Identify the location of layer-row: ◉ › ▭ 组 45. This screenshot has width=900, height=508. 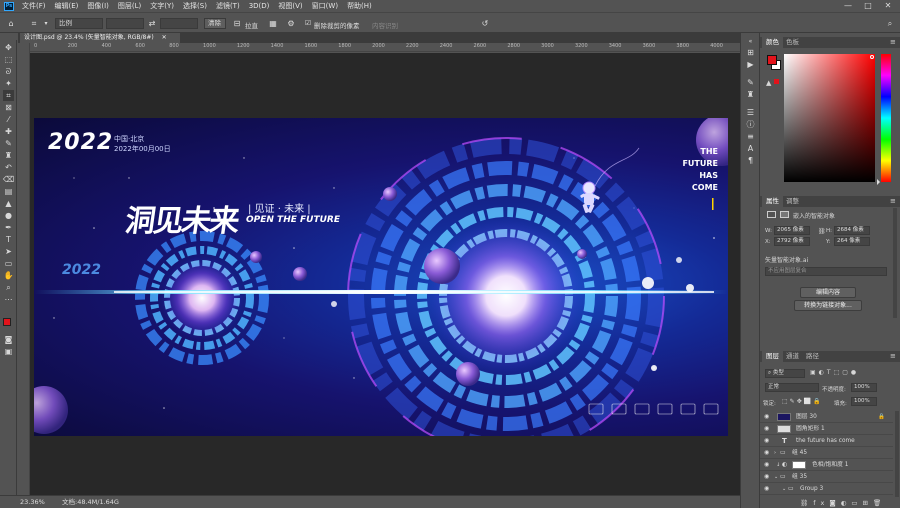
(826, 453).